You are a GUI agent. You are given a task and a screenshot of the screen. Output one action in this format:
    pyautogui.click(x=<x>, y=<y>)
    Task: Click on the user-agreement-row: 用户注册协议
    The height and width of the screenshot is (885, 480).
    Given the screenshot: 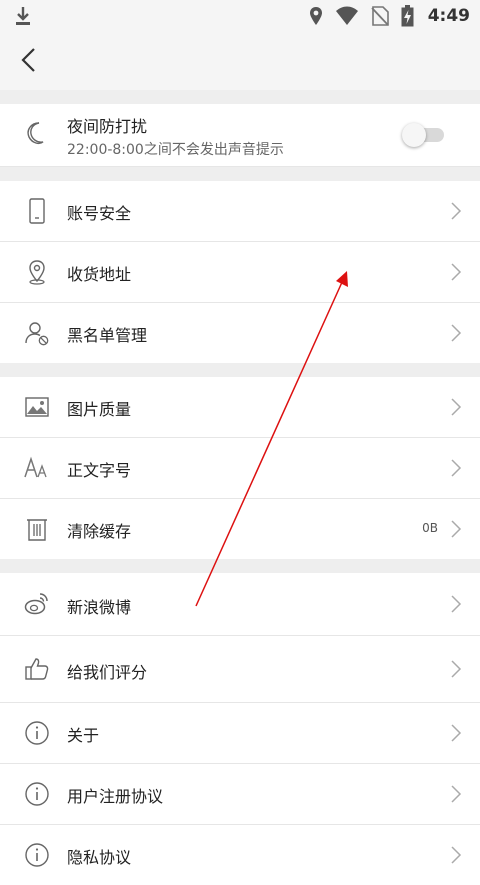 What is the action you would take?
    pyautogui.click(x=240, y=794)
    